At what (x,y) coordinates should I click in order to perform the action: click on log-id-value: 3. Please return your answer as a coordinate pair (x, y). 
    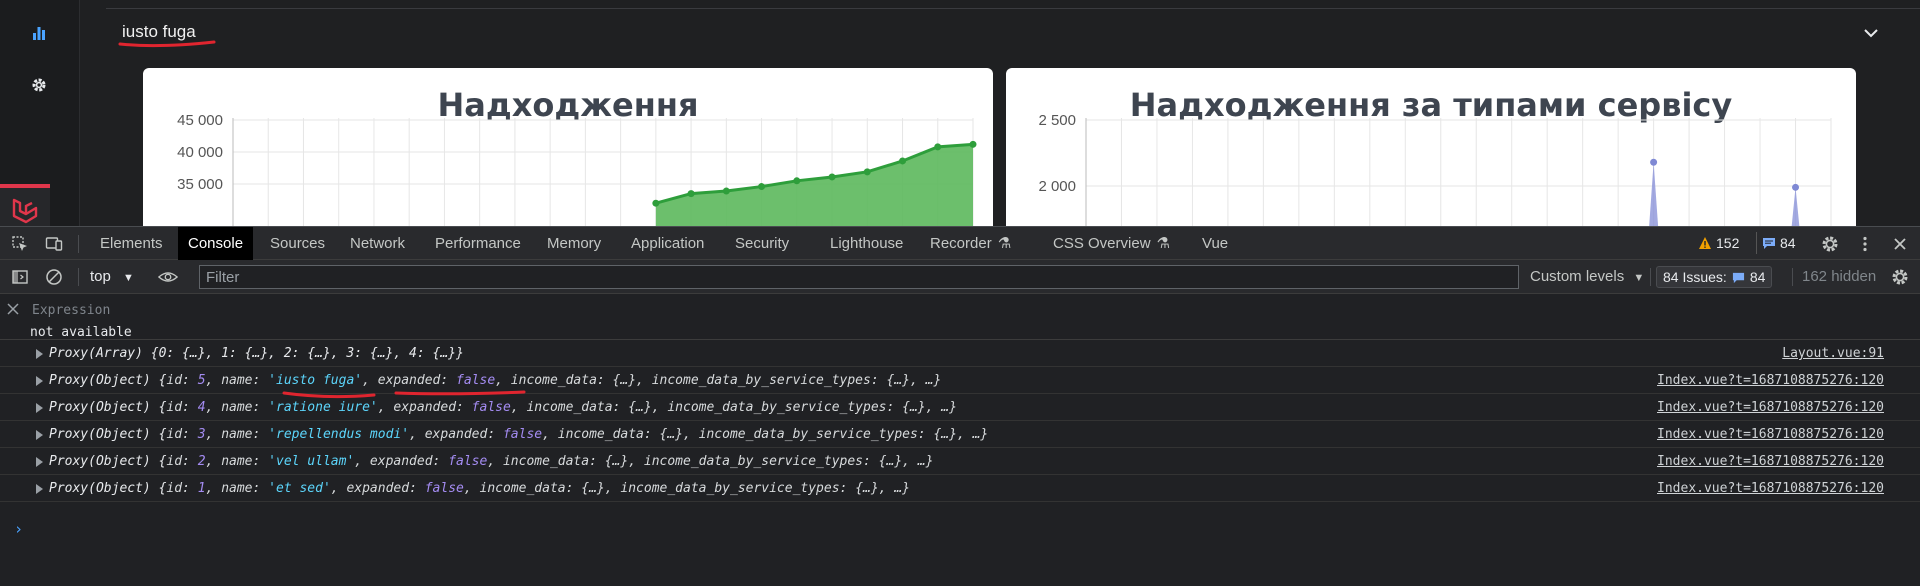
    Looking at the image, I should click on (201, 434).